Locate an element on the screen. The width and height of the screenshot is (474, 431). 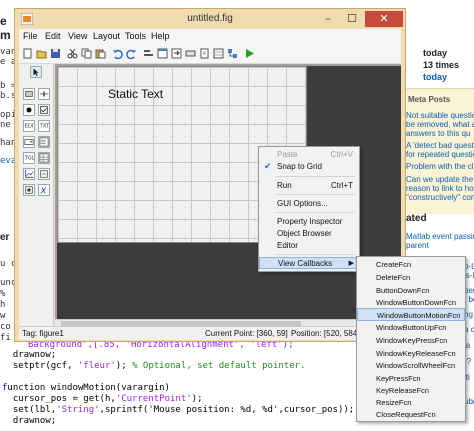
submenu-item-deletefcn: DeleteFcn is located at coordinates (411, 277).